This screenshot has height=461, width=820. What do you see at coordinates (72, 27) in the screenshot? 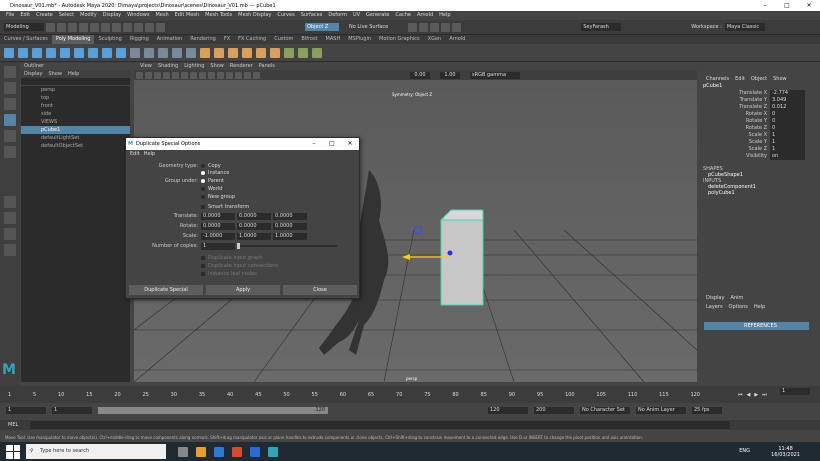
I see `save-scene-icon` at bounding box center [72, 27].